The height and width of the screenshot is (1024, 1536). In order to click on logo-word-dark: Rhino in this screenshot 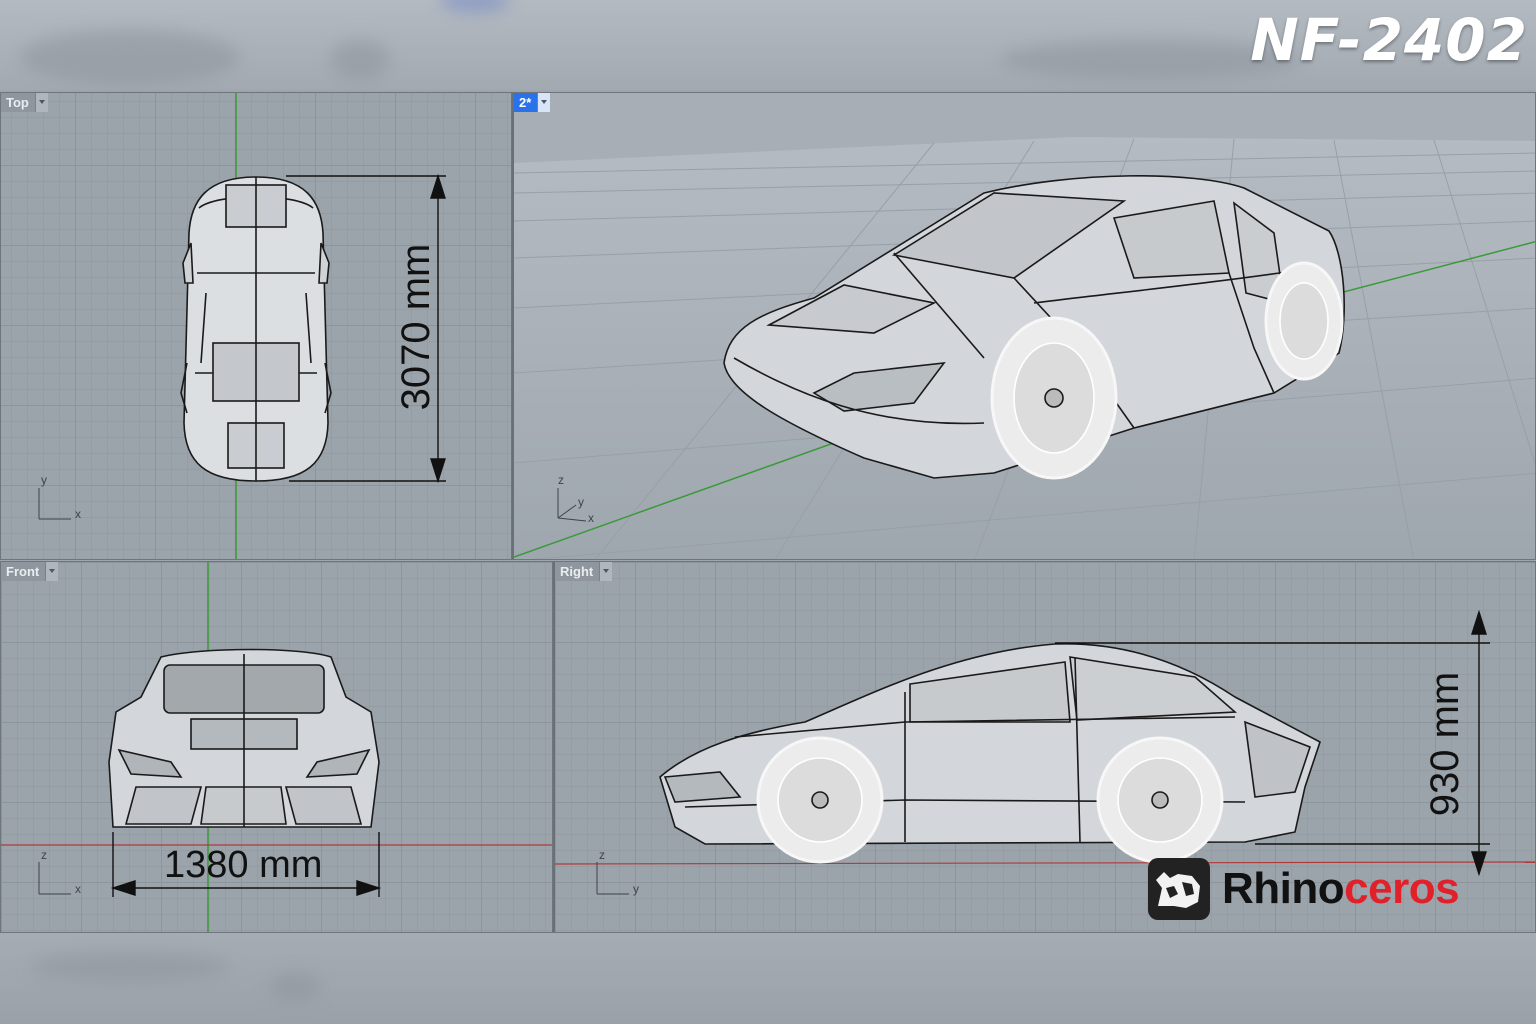, I will do `click(1283, 888)`.